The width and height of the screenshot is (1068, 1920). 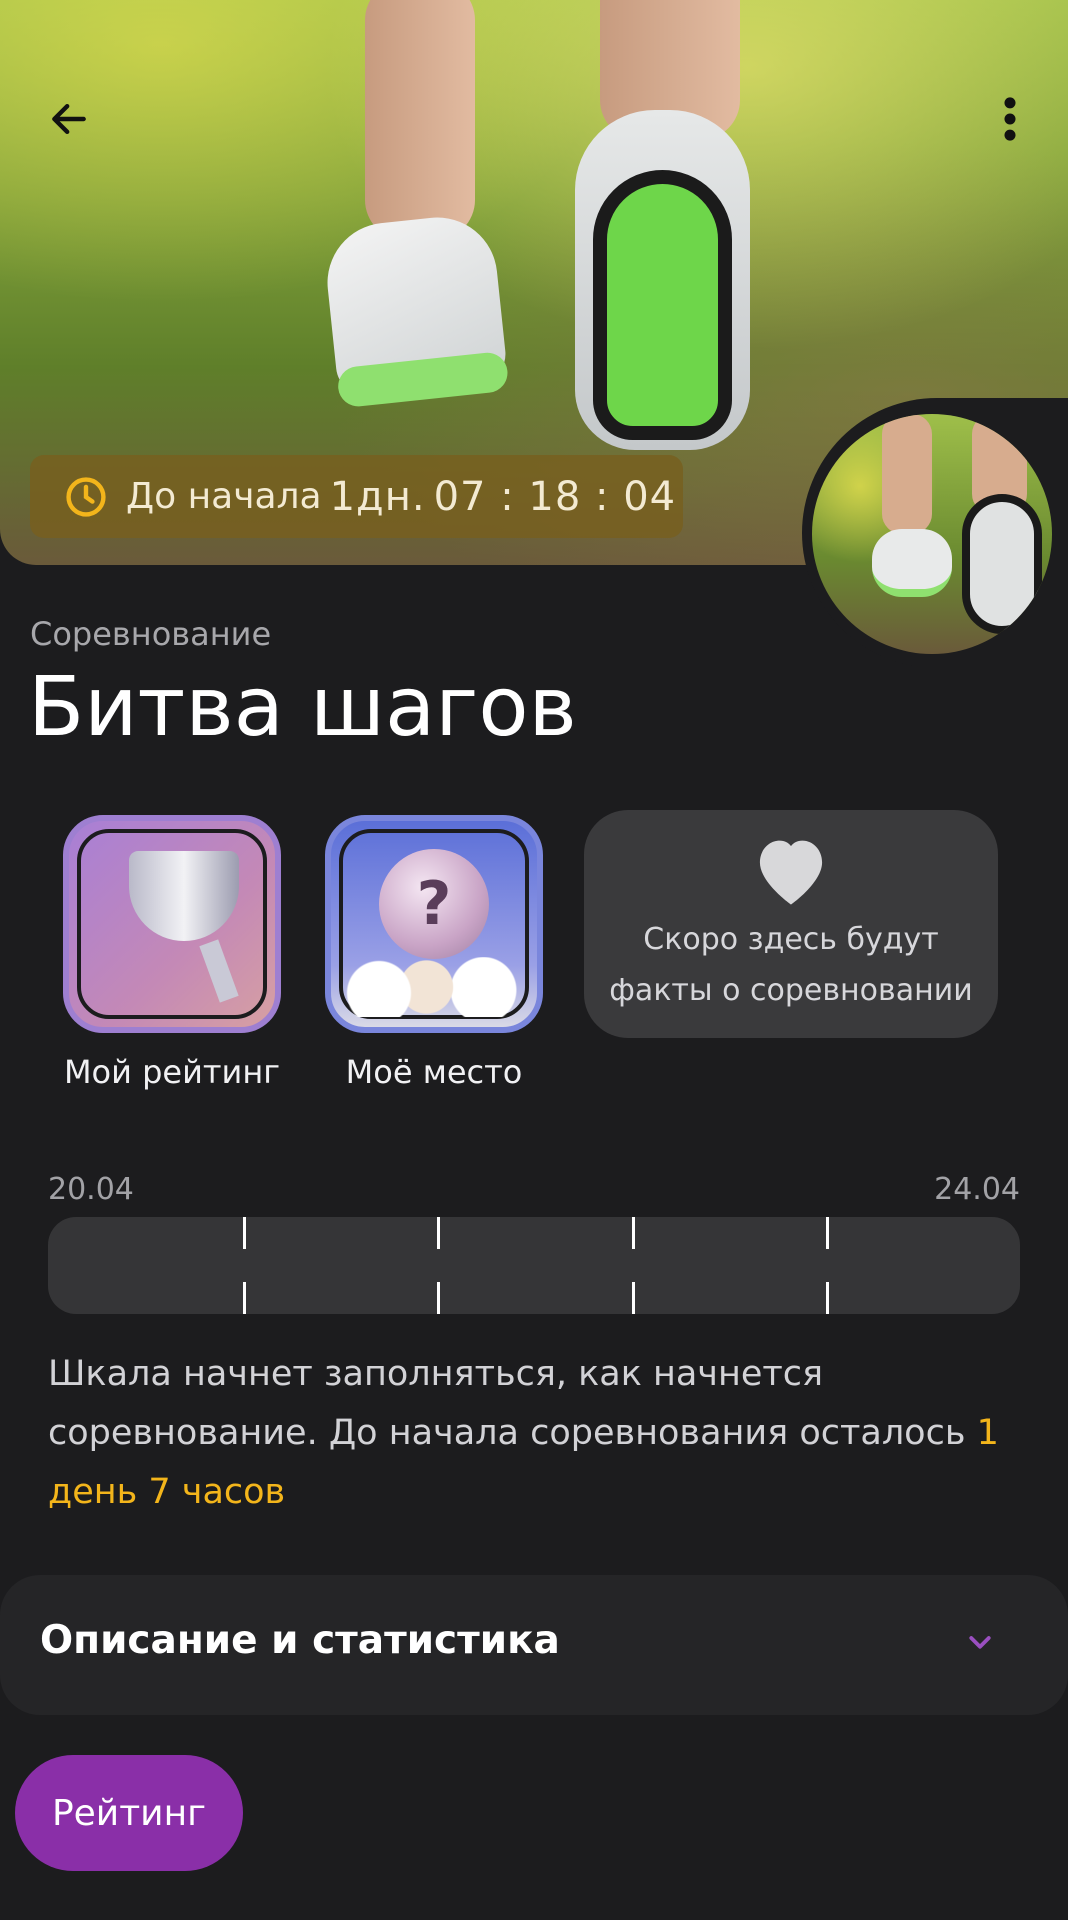 I want to click on competition-title: Битва шагов, so click(x=302, y=707).